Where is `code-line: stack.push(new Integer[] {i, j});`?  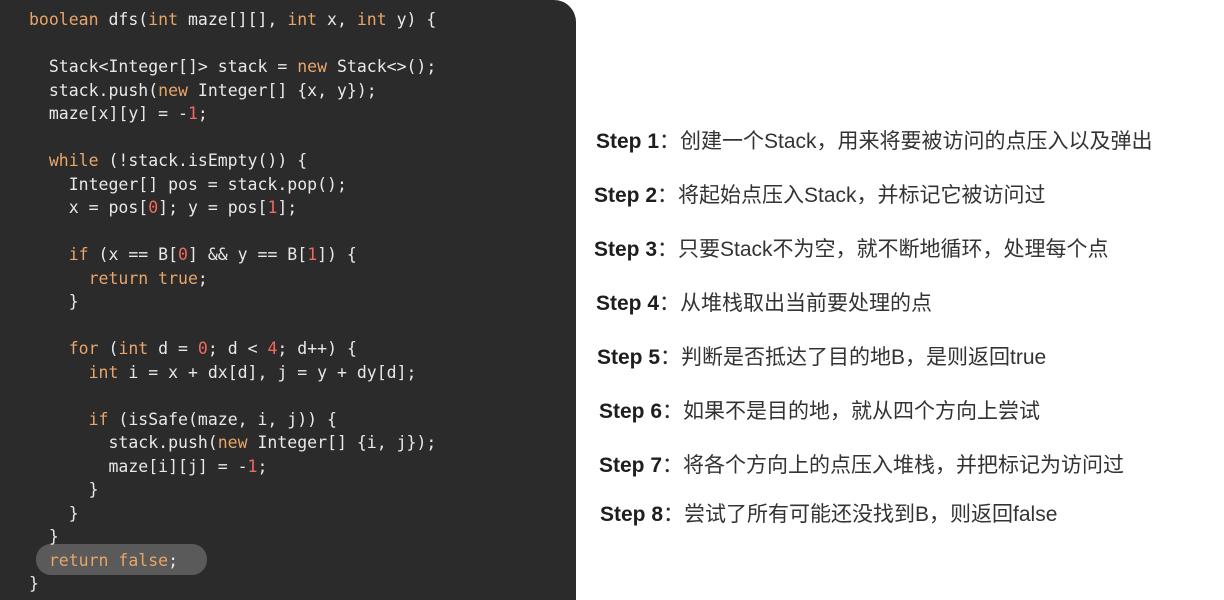
code-line: stack.push(new Integer[] {i, j}); is located at coordinates (232, 443).